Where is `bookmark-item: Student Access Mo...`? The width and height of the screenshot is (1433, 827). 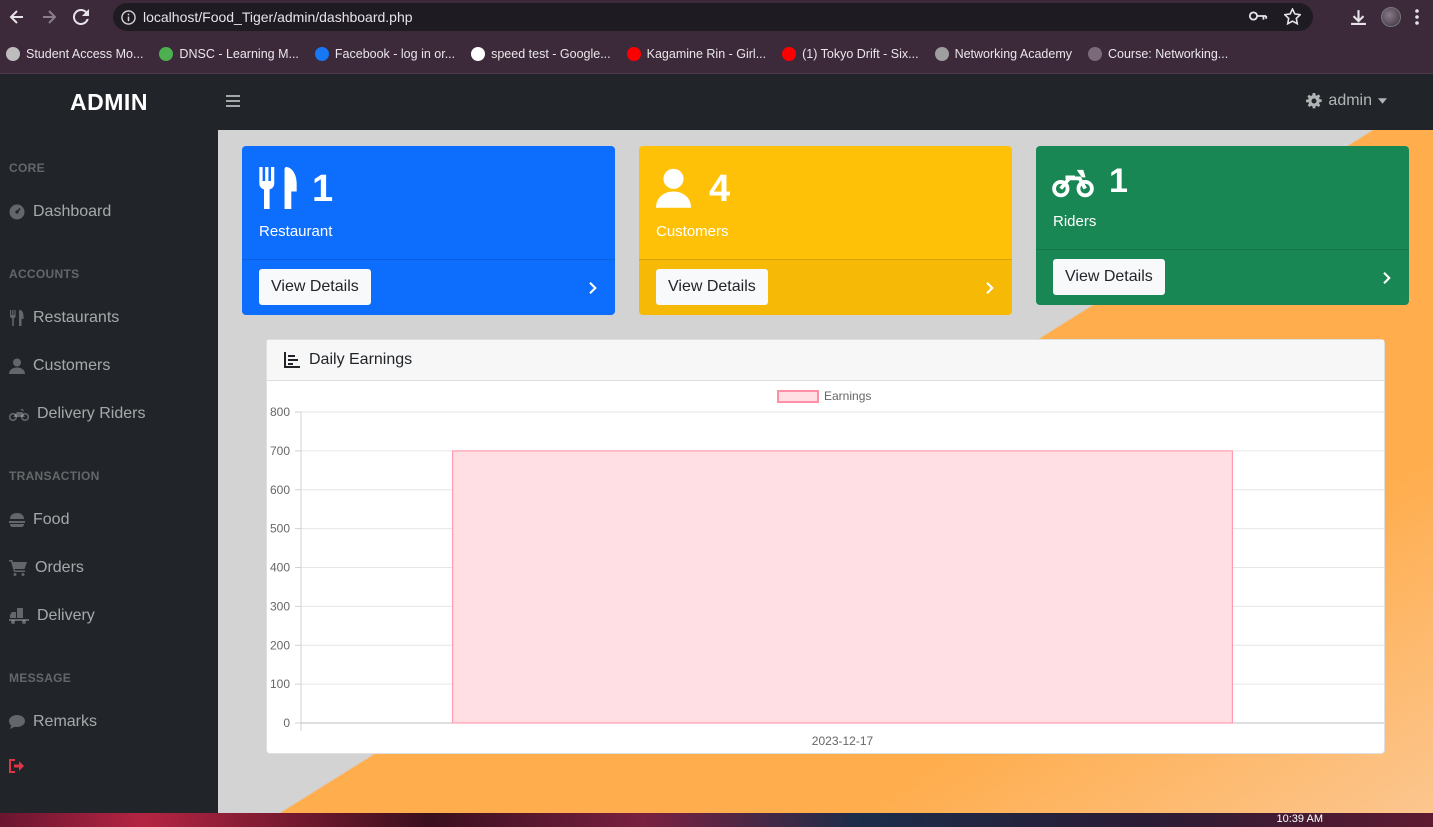 bookmark-item: Student Access Mo... is located at coordinates (74, 53).